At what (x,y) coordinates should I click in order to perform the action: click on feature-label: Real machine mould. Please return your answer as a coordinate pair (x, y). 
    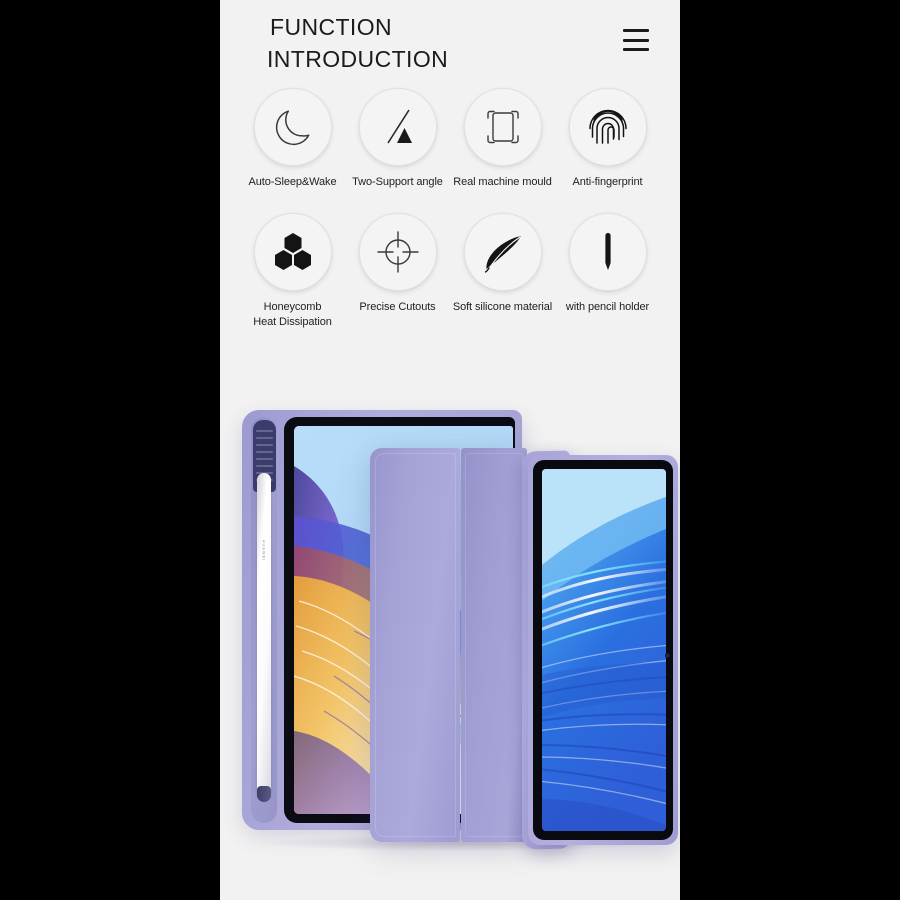
    Looking at the image, I should click on (502, 182).